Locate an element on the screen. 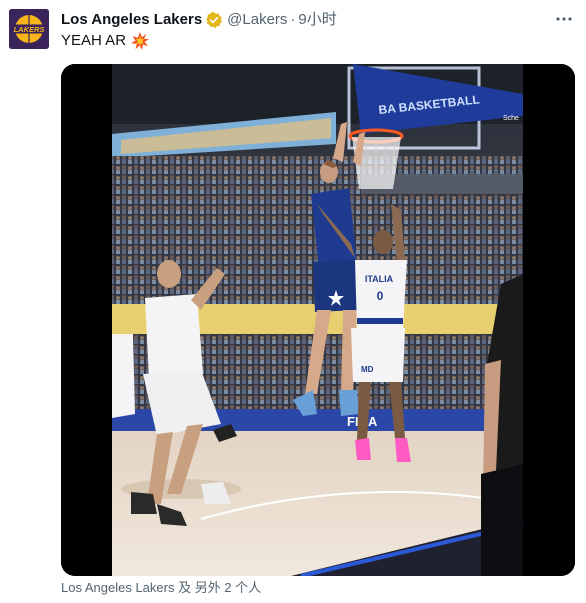 This screenshot has width=586, height=603. verified-badge-icon is located at coordinates (214, 20).